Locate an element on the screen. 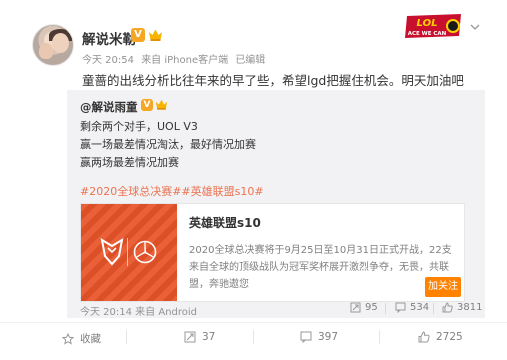 The width and height of the screenshot is (507, 360). repost-comment-count: 534 is located at coordinates (420, 307).